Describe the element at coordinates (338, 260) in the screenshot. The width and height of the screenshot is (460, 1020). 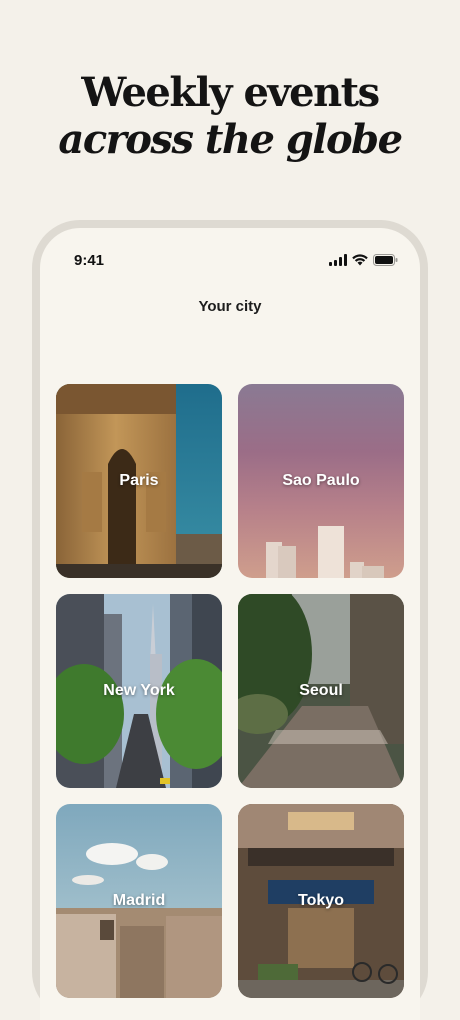
I see `signal-icon` at that location.